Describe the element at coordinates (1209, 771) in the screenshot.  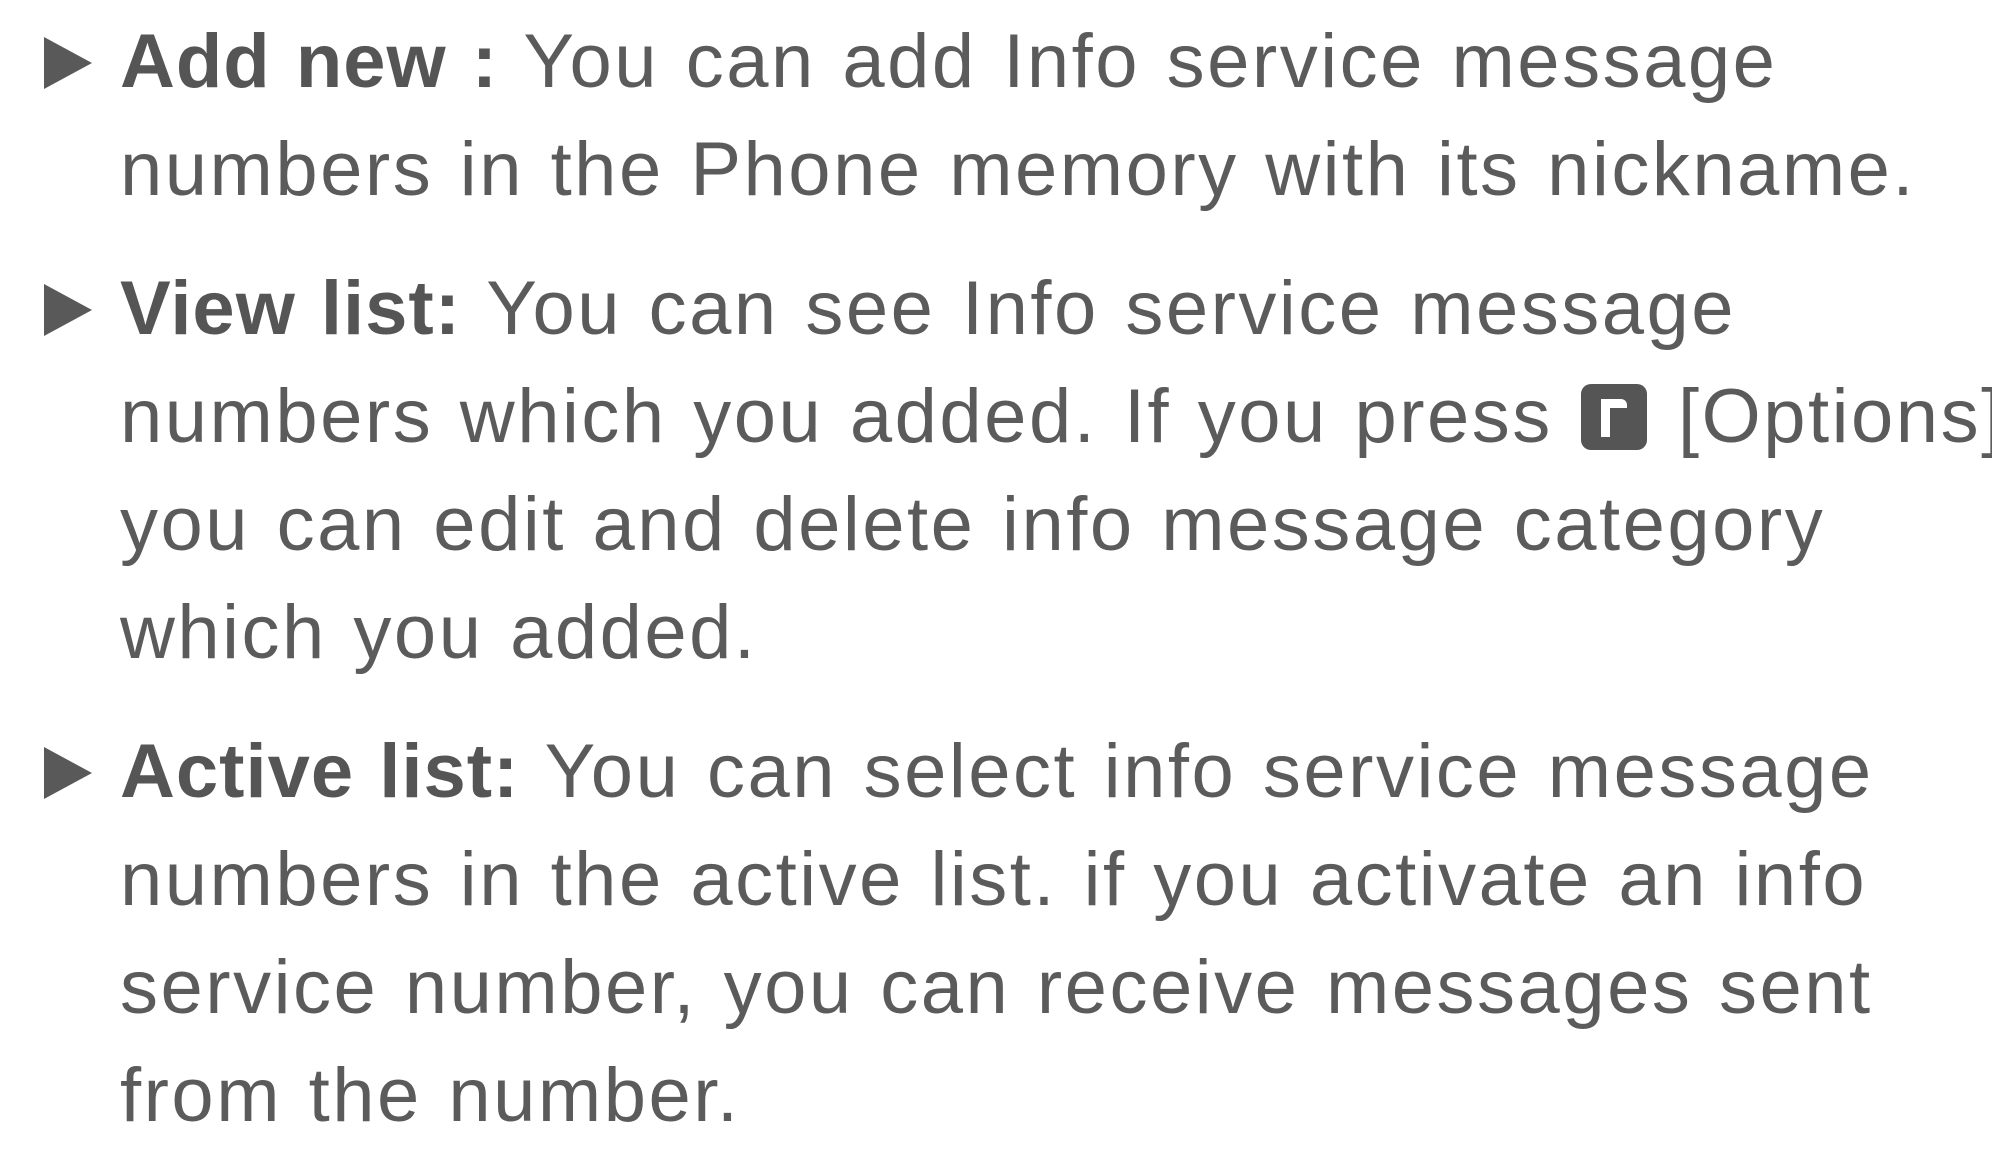
I see `item-text-segment: You can select info service message` at that location.